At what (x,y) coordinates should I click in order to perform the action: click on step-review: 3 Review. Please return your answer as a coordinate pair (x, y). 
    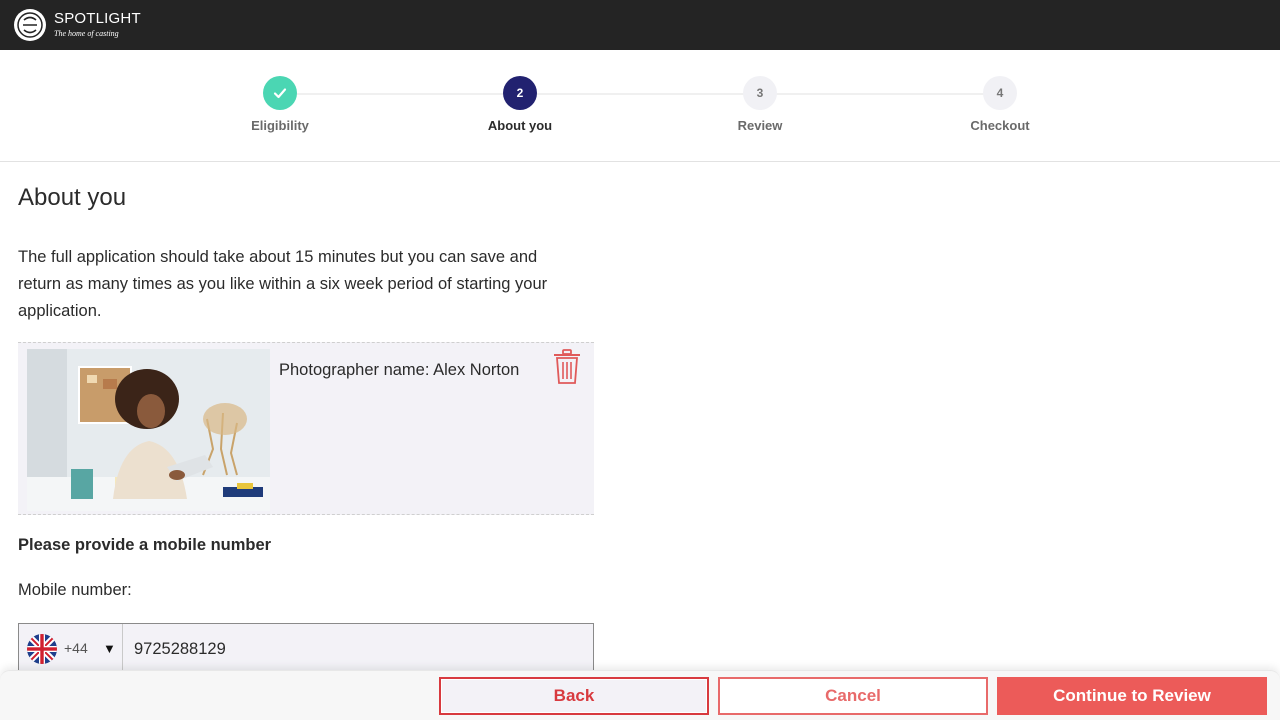
    Looking at the image, I should click on (760, 104).